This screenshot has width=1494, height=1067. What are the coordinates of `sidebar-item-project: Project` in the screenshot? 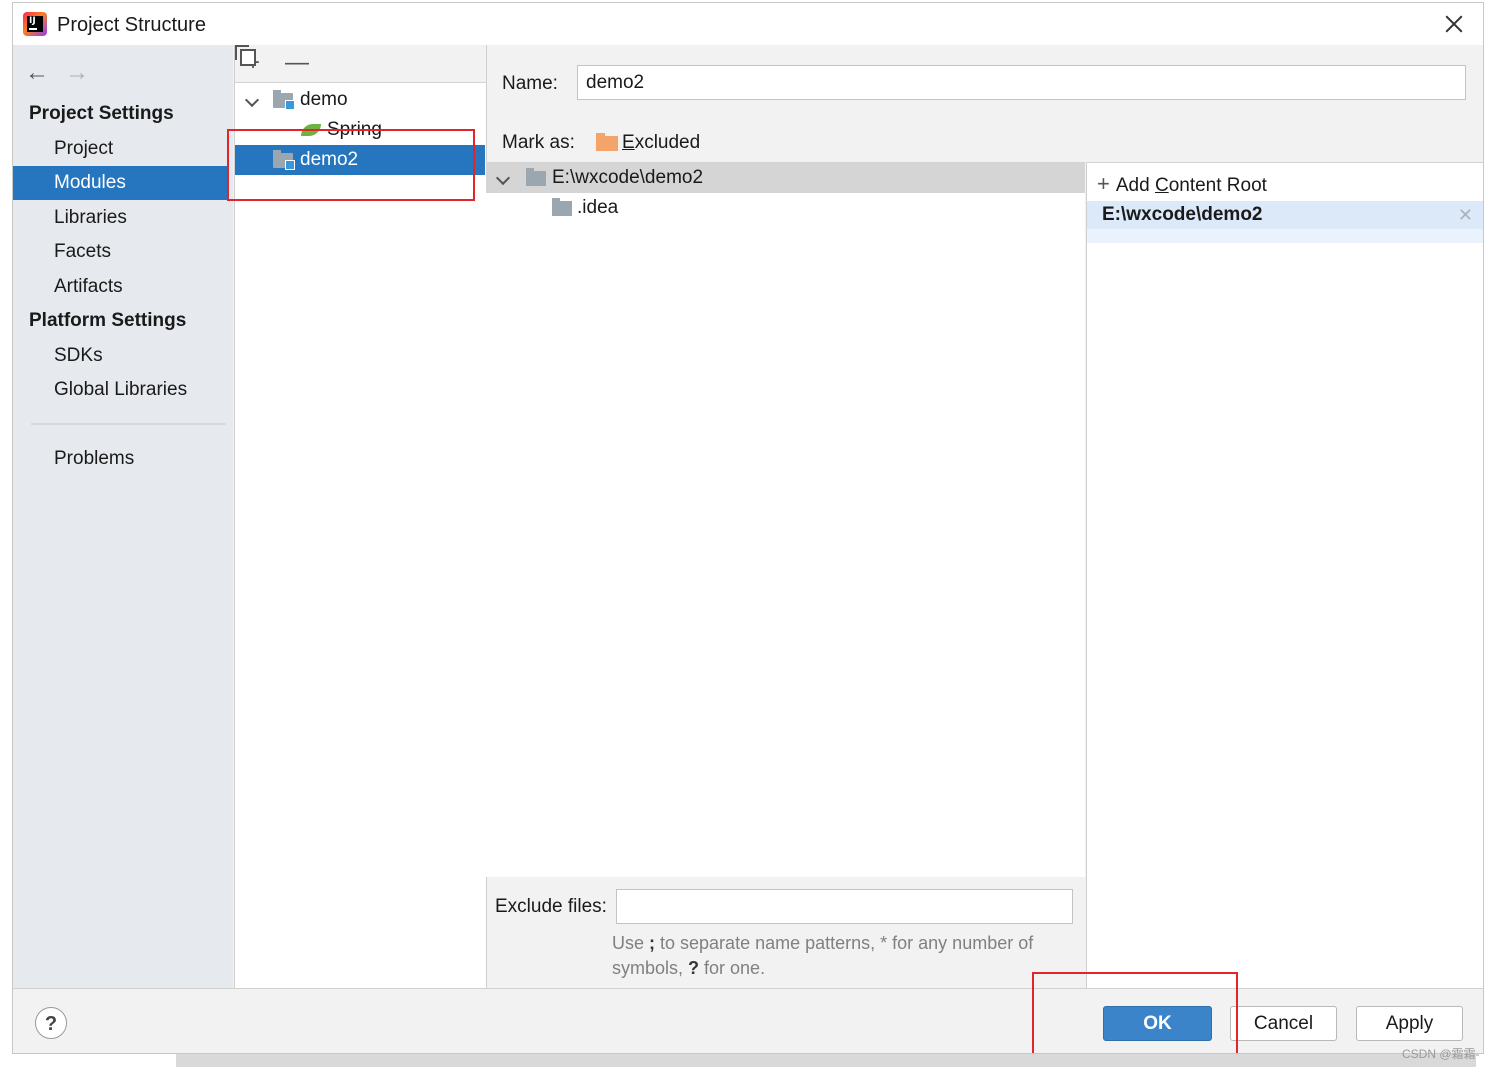 It's located at (120, 149).